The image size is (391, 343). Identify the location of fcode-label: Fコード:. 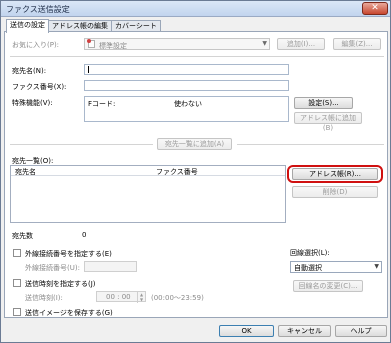
(102, 104).